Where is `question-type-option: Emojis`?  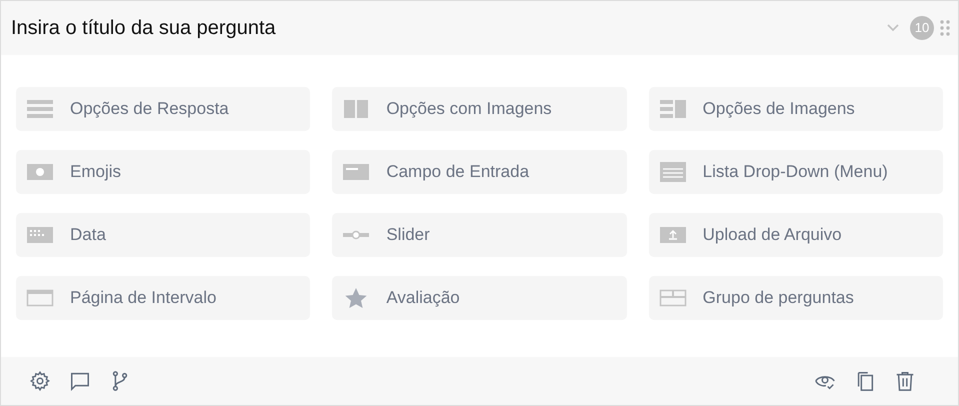
question-type-option: Emojis is located at coordinates (163, 172).